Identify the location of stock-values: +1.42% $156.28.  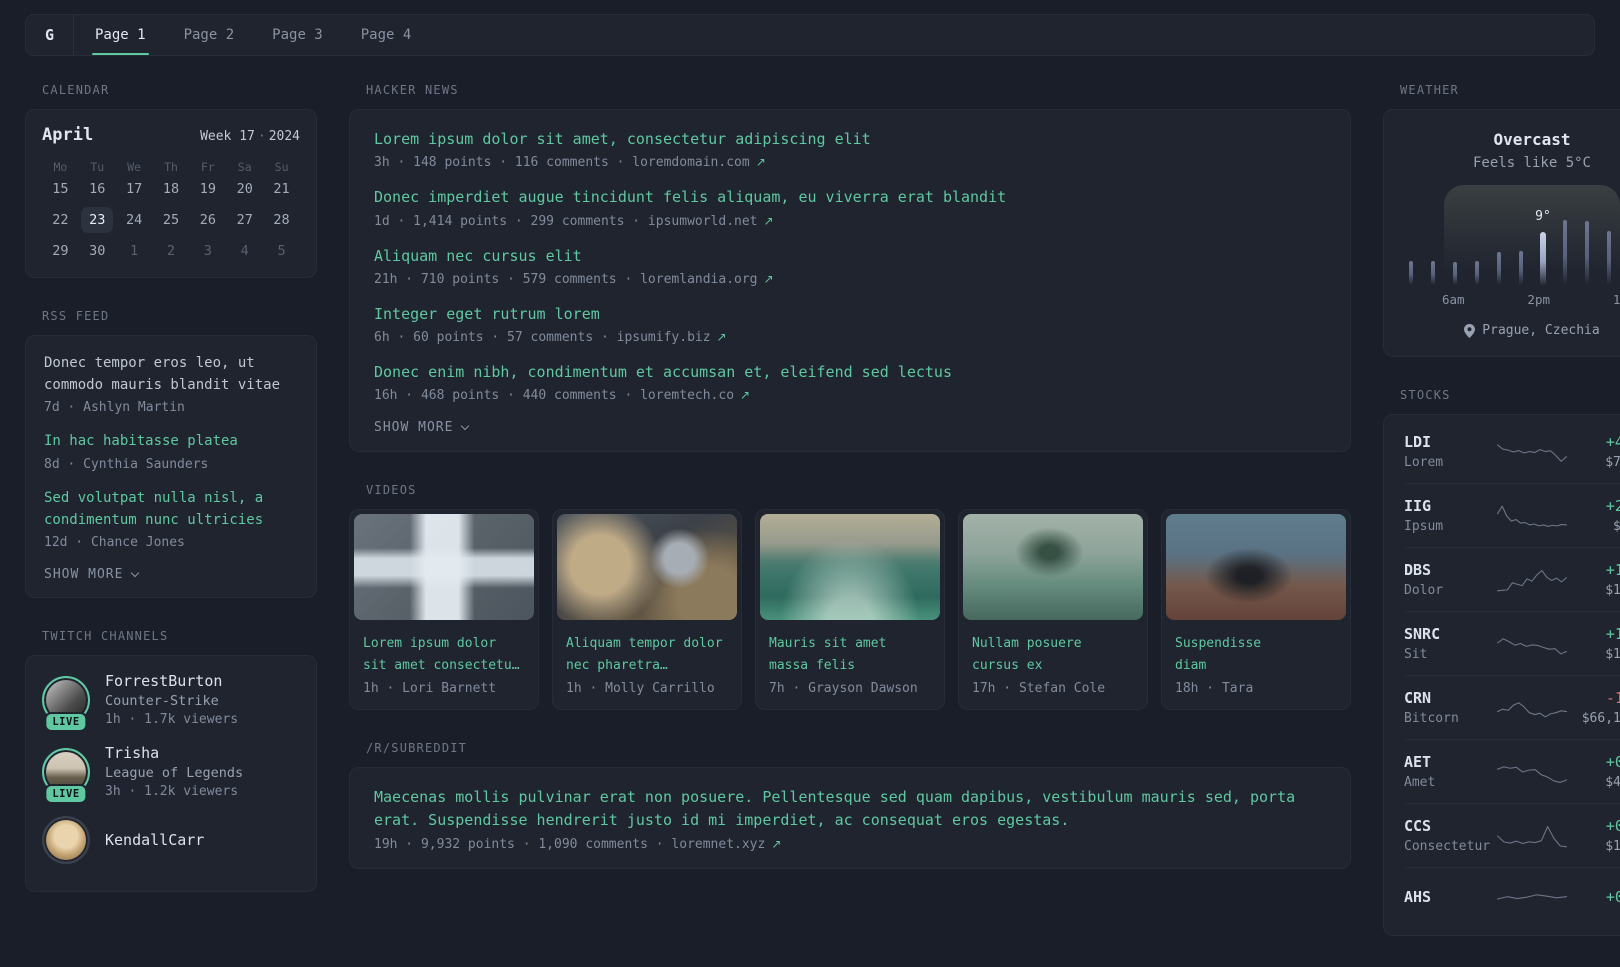
(1594, 579).